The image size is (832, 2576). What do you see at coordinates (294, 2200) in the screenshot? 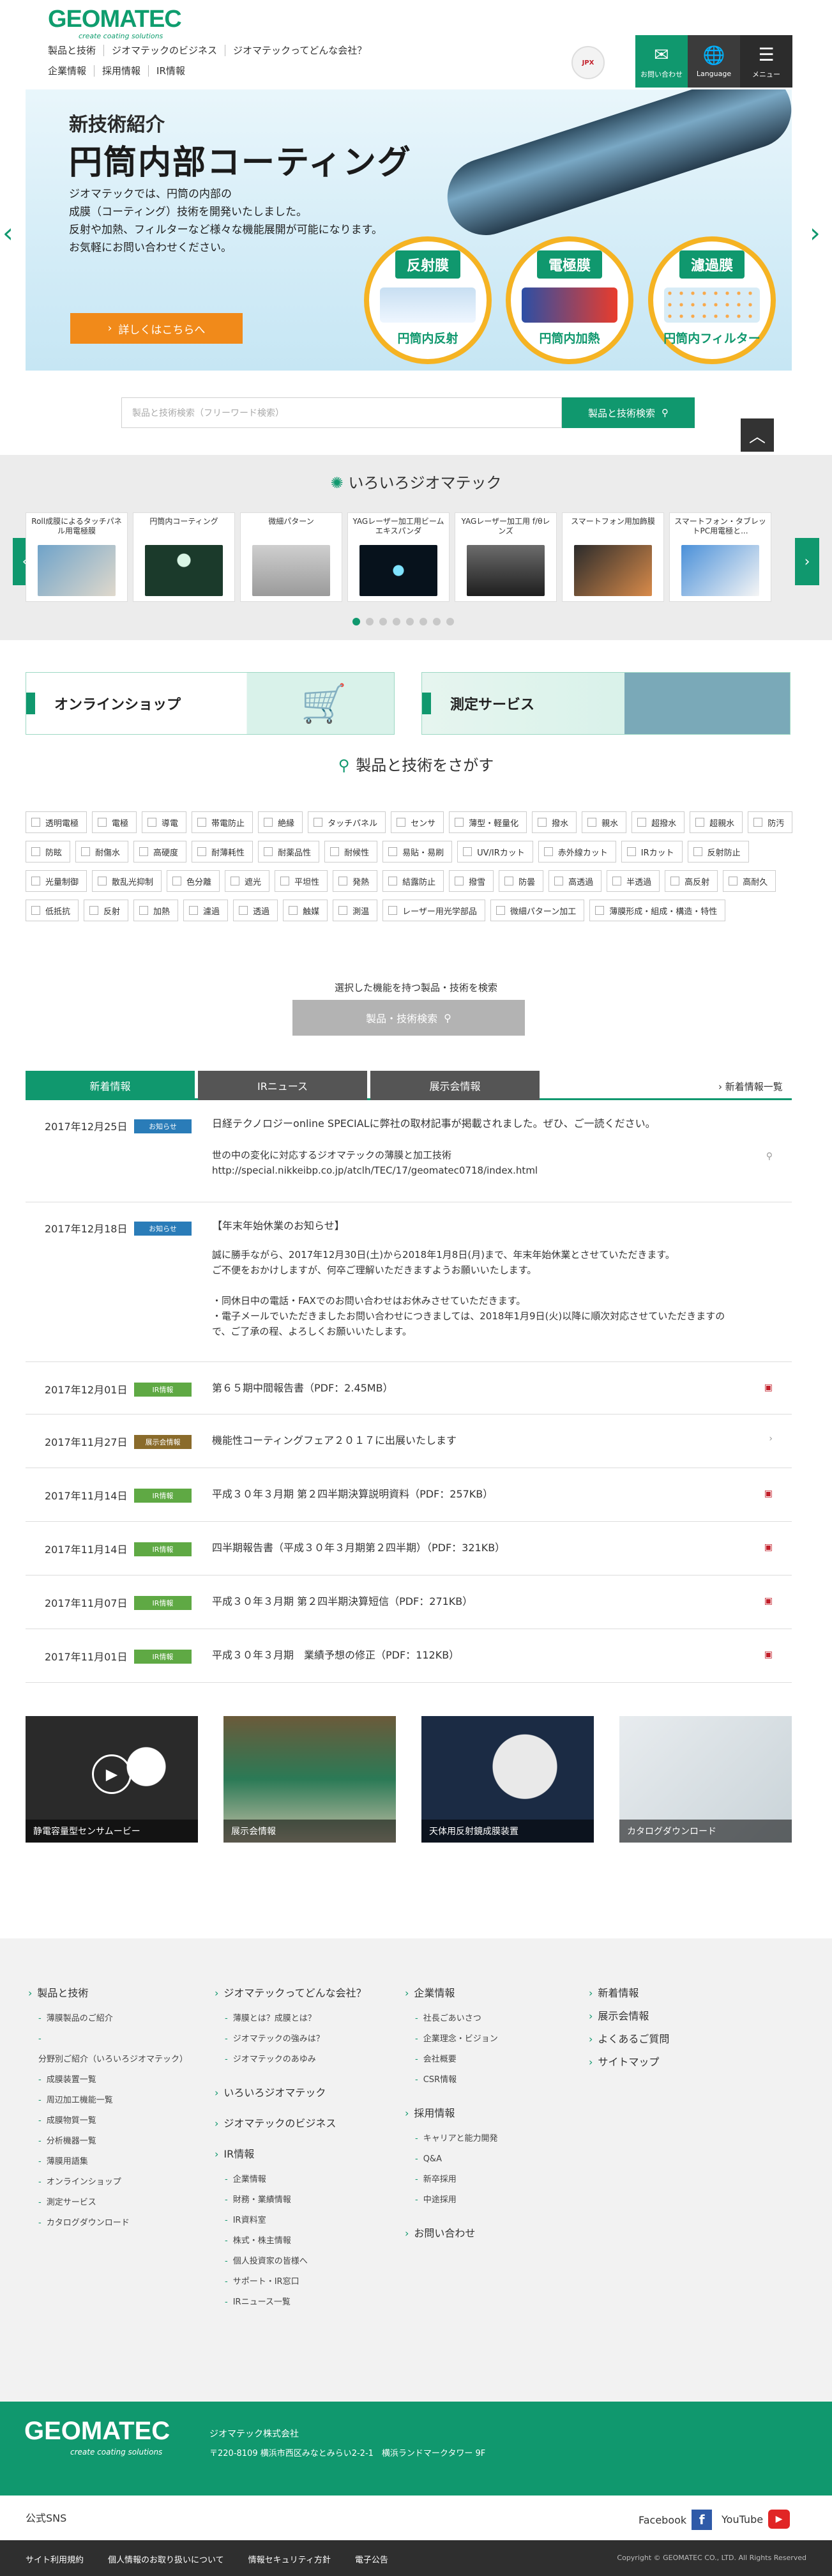
I see `footer-link: 財務・業績情報` at bounding box center [294, 2200].